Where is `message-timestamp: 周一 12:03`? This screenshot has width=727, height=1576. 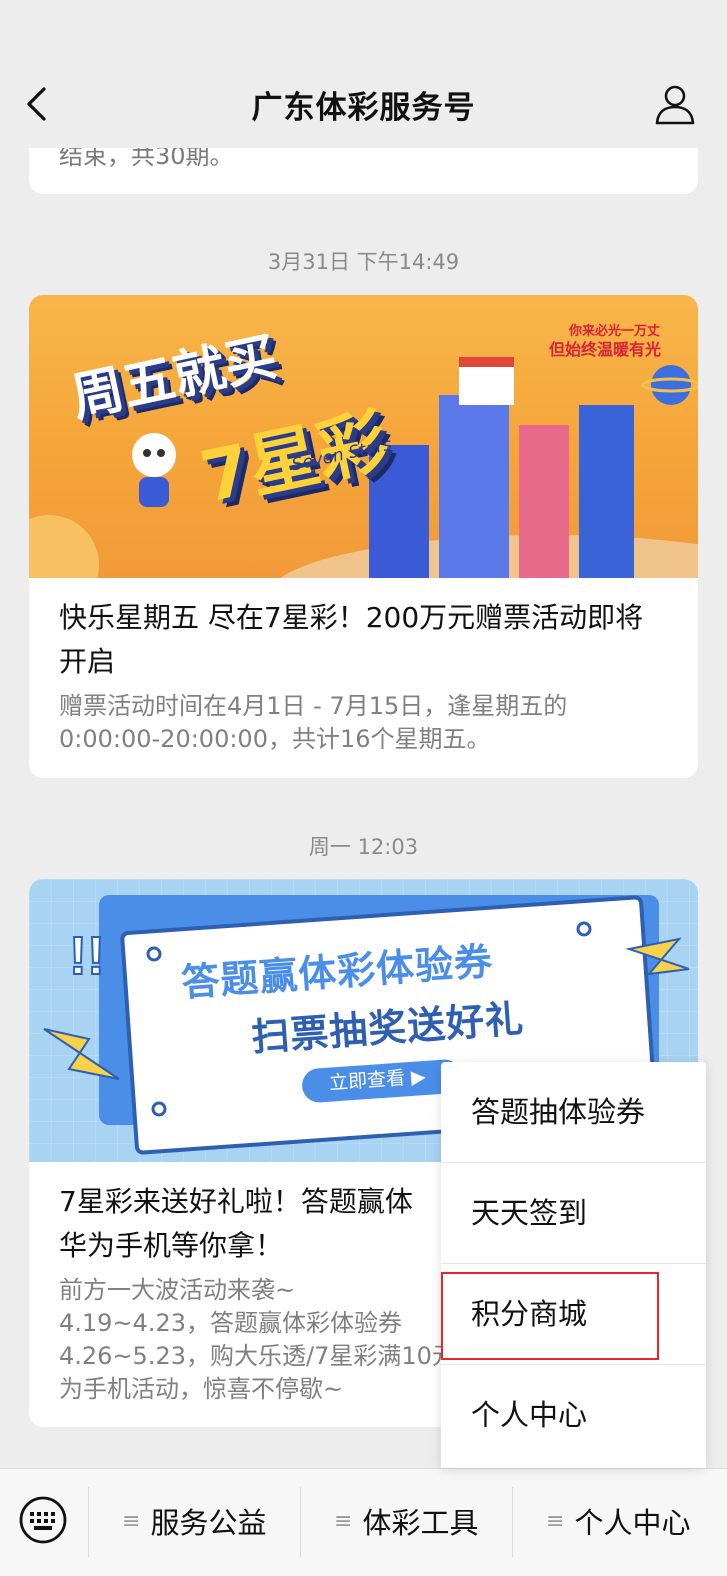
message-timestamp: 周一 12:03 is located at coordinates (363, 847).